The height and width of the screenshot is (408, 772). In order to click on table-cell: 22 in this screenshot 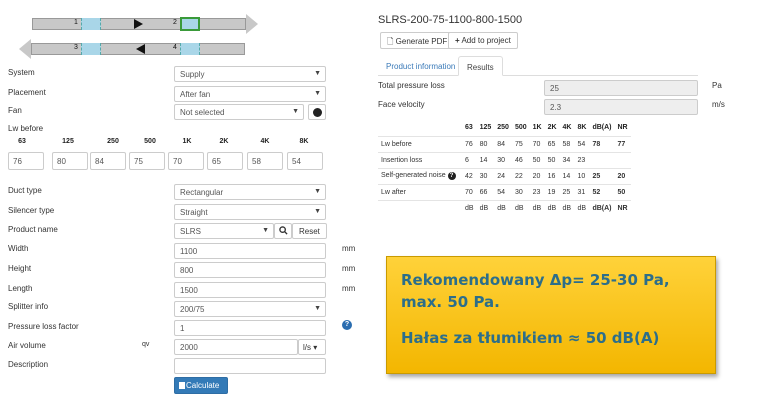, I will do `click(520, 175)`.